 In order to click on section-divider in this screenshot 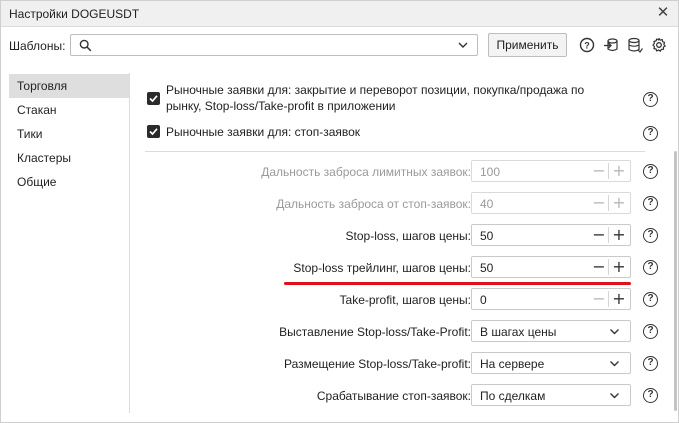, I will do `click(395, 151)`.